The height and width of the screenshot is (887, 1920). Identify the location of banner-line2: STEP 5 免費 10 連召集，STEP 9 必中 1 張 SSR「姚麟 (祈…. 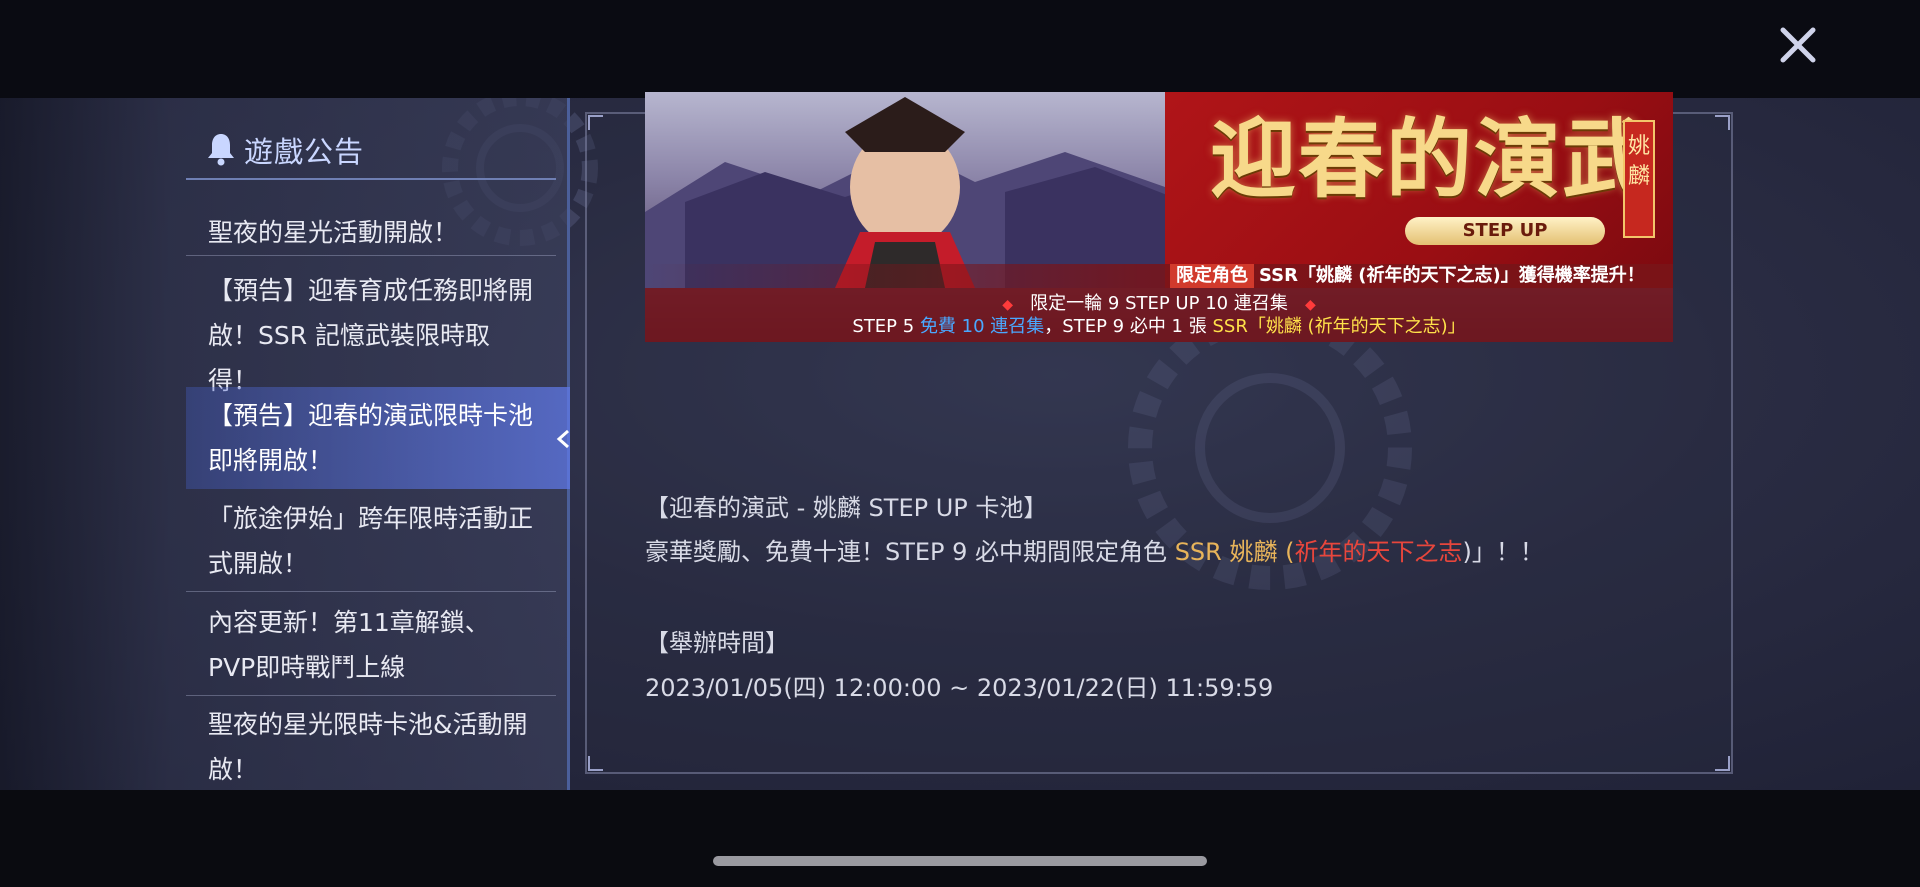
(1159, 327).